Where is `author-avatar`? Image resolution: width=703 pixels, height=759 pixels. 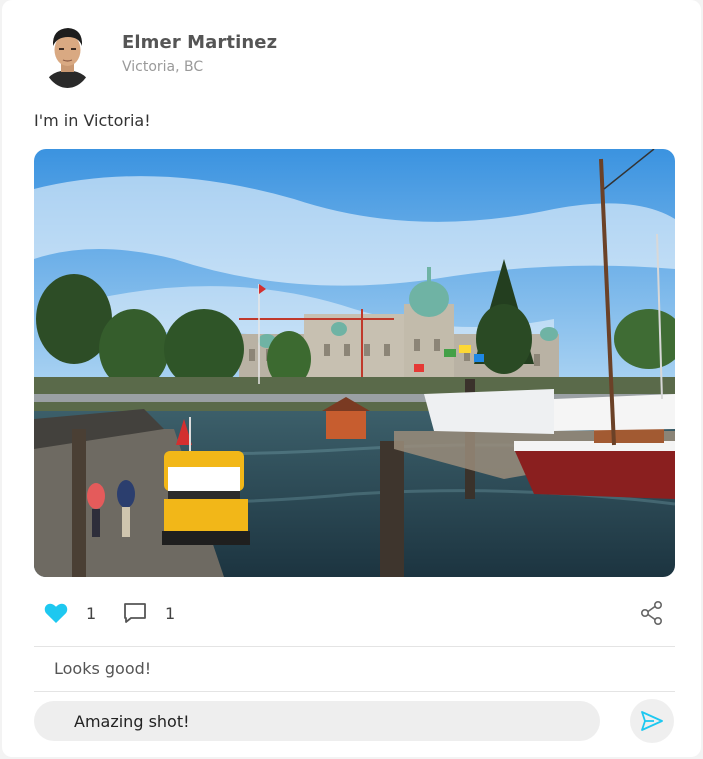
author-avatar is located at coordinates (67, 54).